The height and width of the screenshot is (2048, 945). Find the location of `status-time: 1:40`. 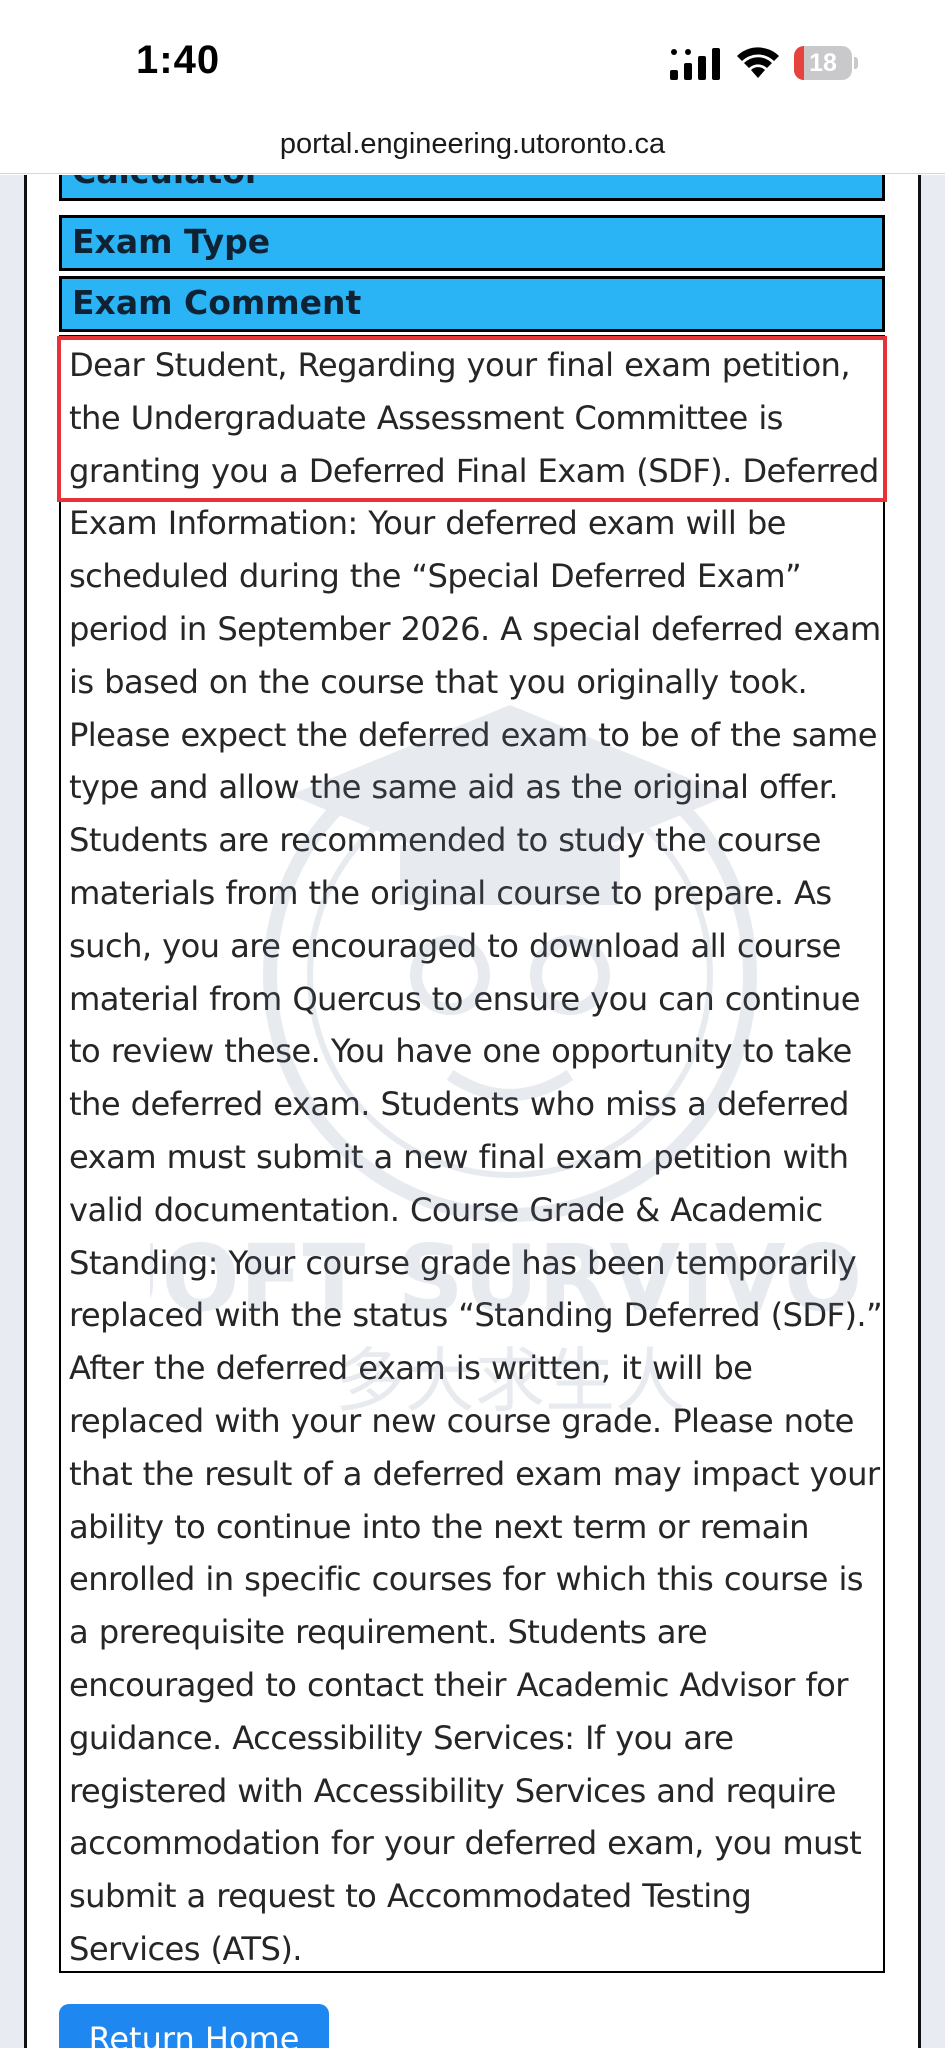

status-time: 1:40 is located at coordinates (178, 60).